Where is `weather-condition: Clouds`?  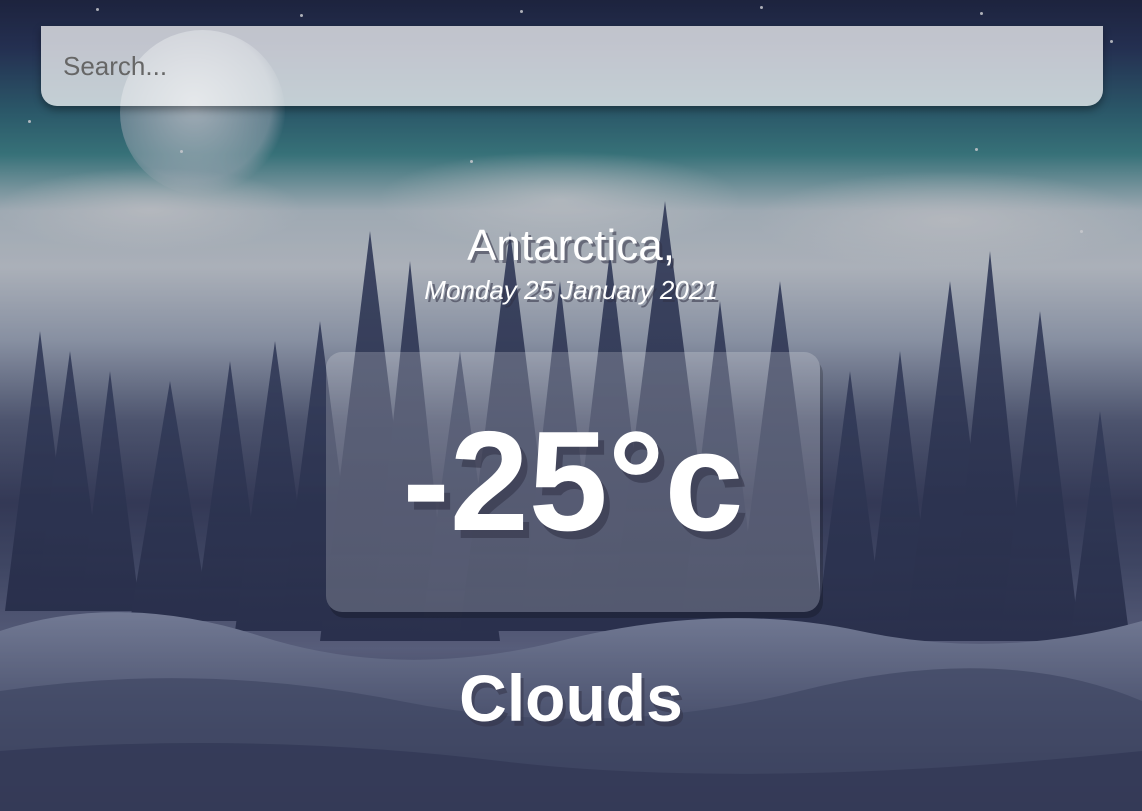 weather-condition: Clouds is located at coordinates (571, 698).